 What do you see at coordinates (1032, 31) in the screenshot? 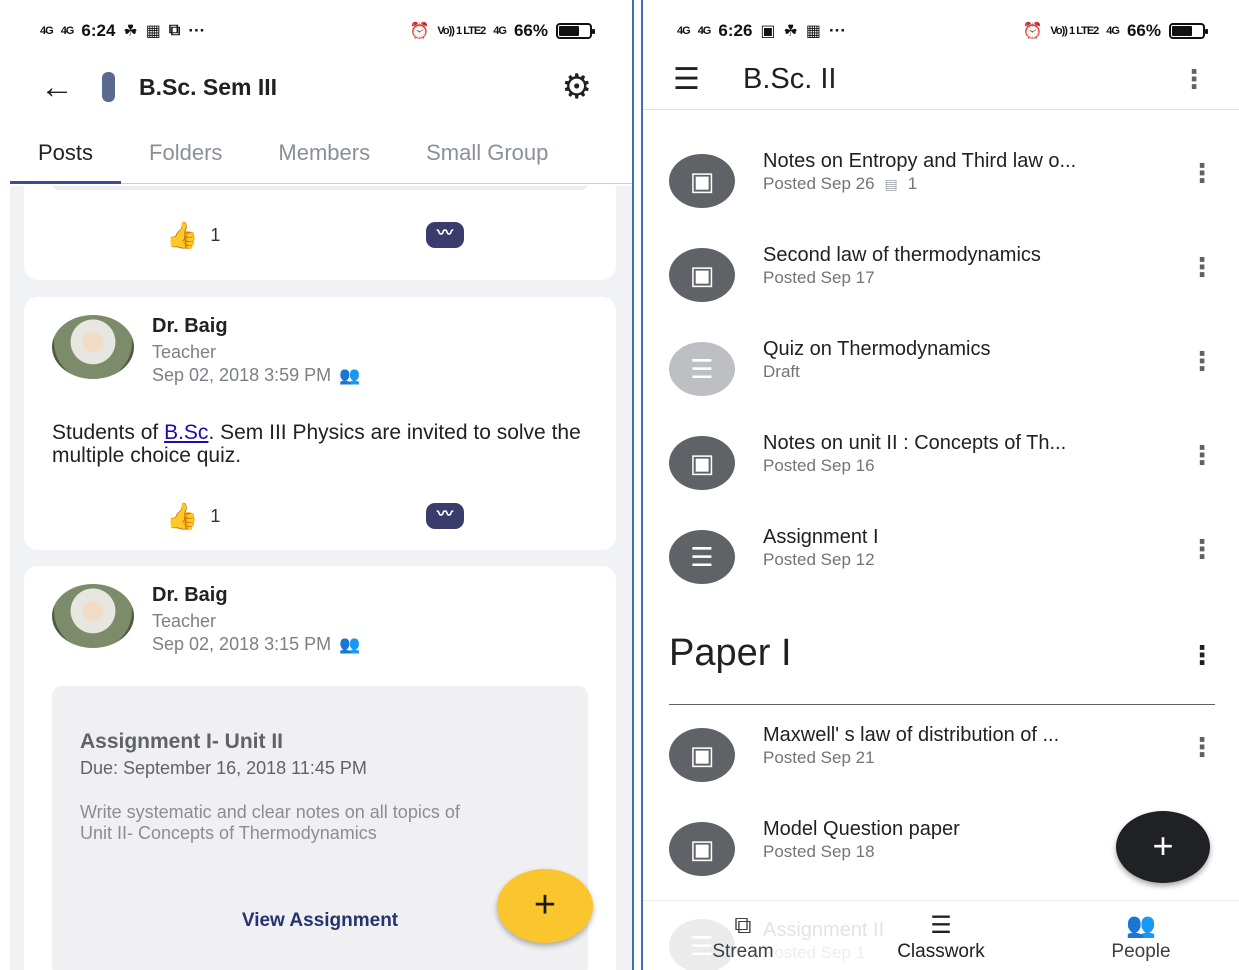
I see `alarm-icon: ⏰` at bounding box center [1032, 31].